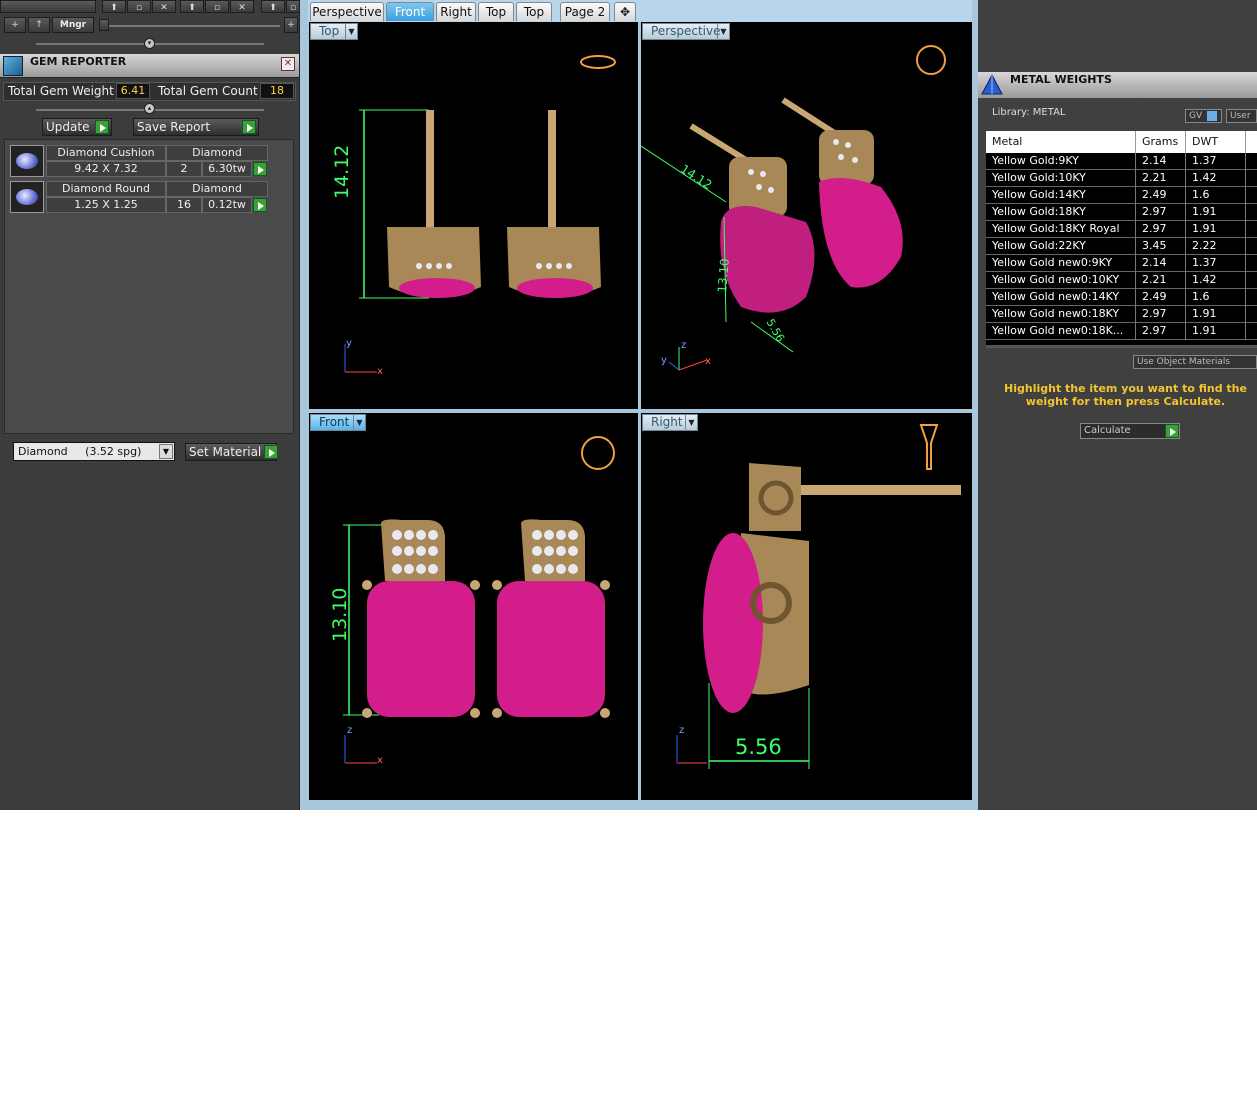 This screenshot has width=1257, height=1119. Describe the element at coordinates (342, 171) in the screenshot. I see `dimension-label: 14.12` at that location.